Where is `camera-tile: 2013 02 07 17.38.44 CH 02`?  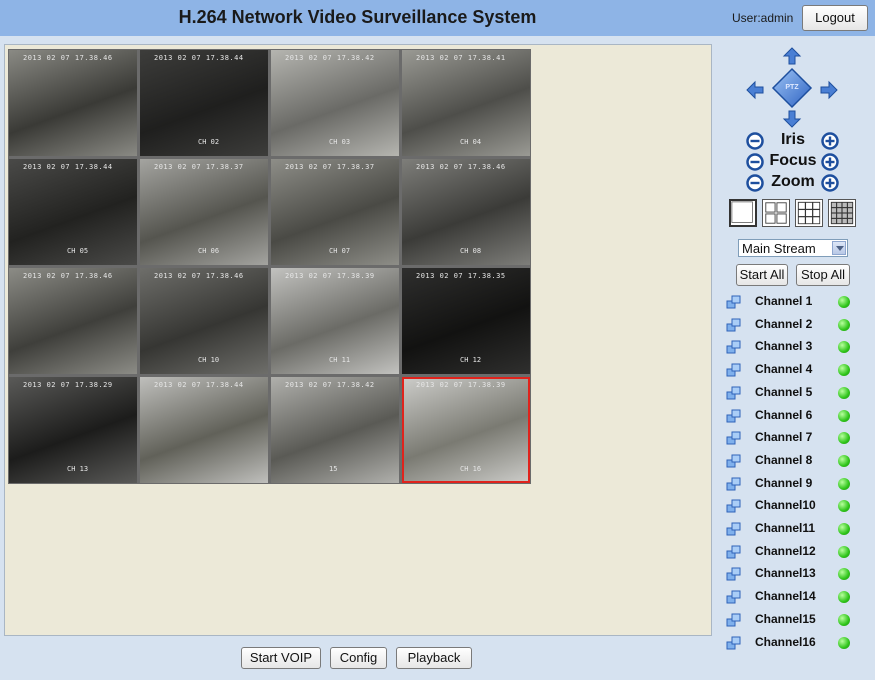
camera-tile: 2013 02 07 17.38.44 CH 02 is located at coordinates (204, 103).